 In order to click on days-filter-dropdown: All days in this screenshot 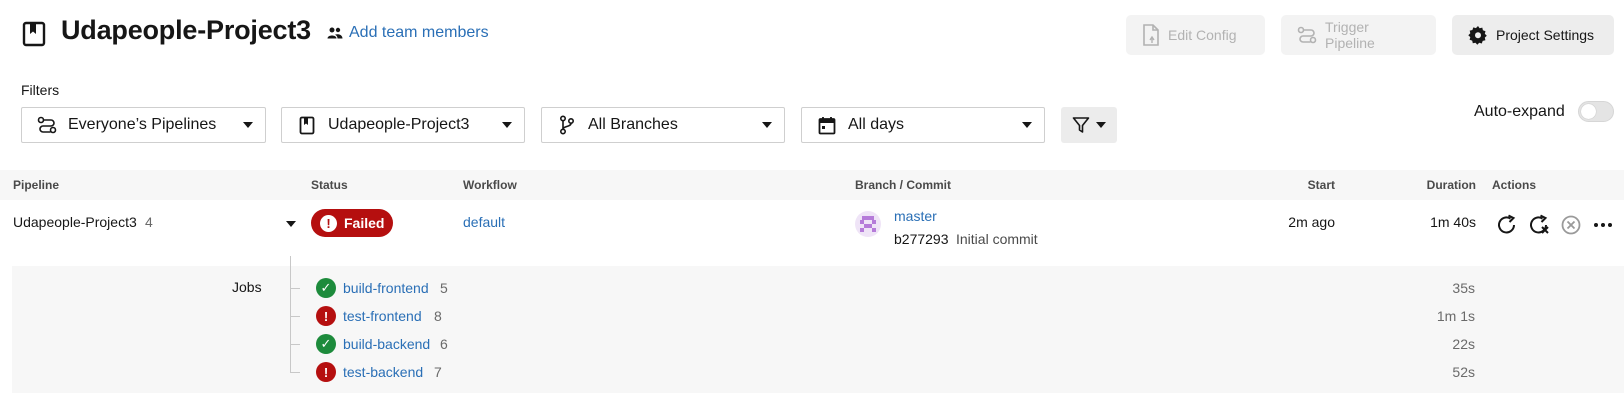, I will do `click(923, 125)`.